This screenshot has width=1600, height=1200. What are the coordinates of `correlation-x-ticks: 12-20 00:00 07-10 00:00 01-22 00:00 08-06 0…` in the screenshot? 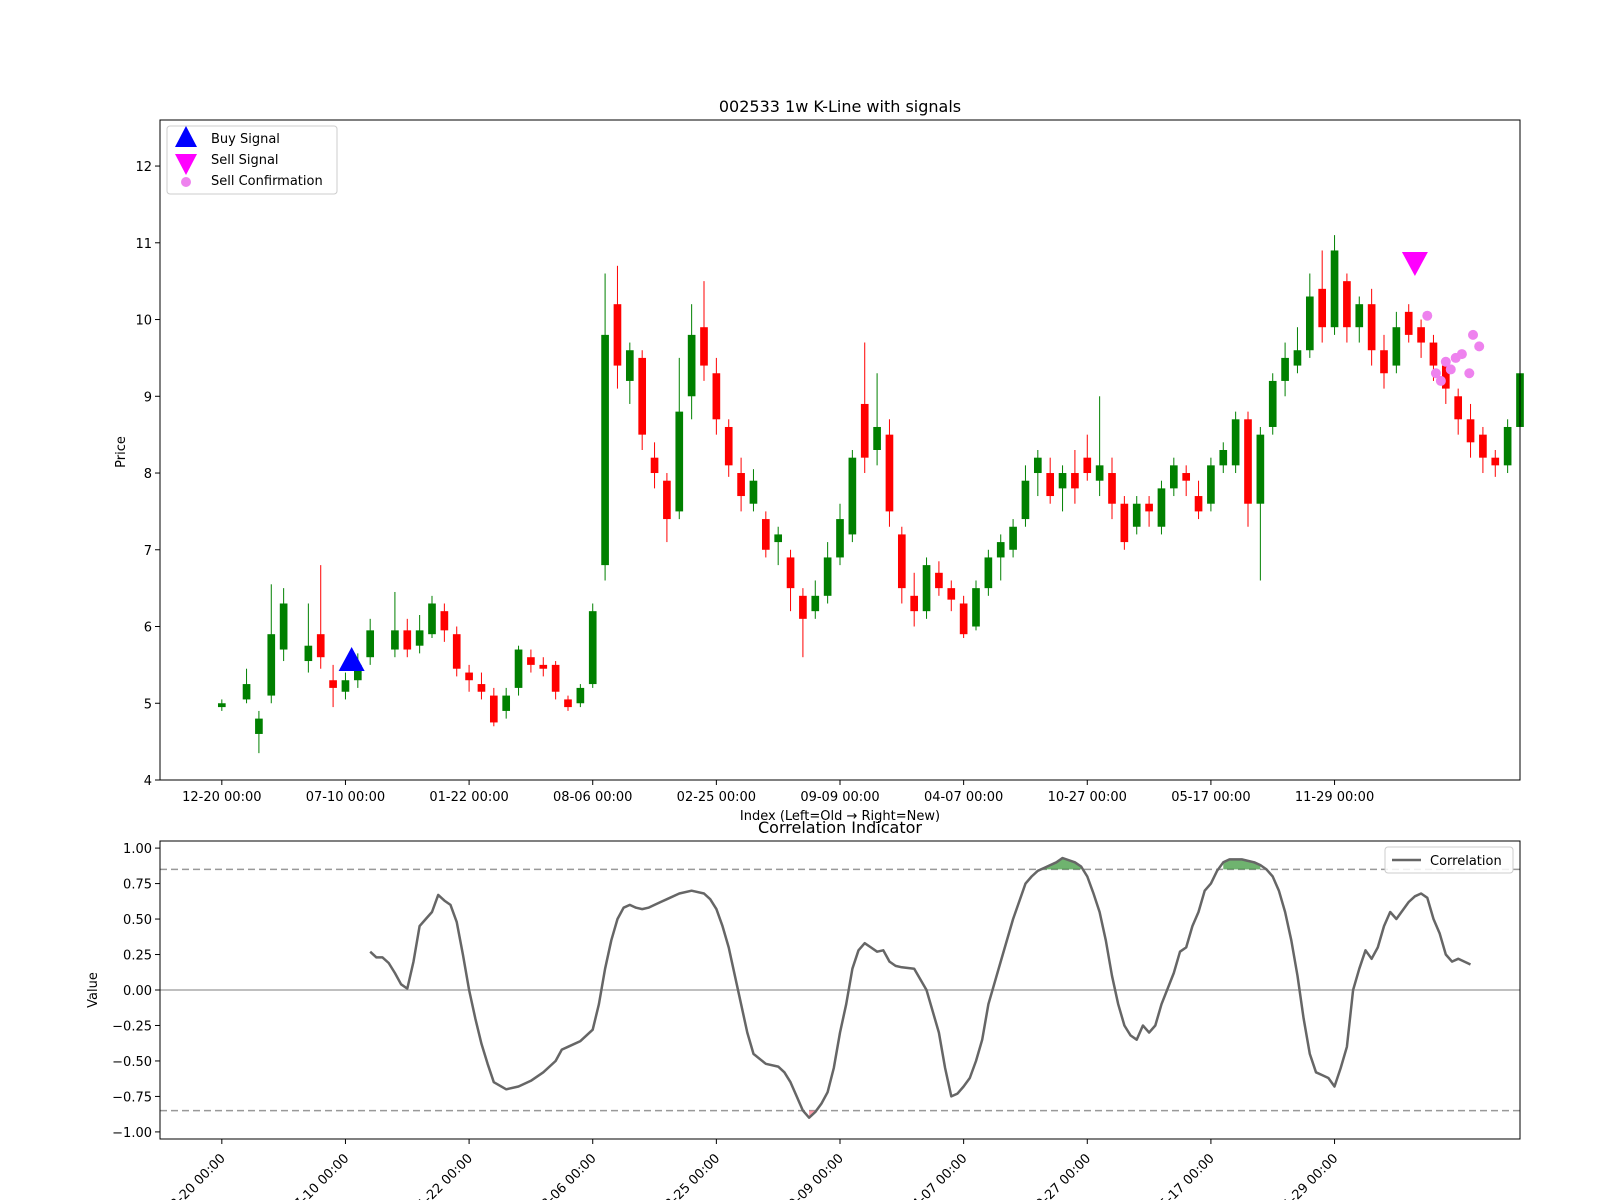 It's located at (751, 1169).